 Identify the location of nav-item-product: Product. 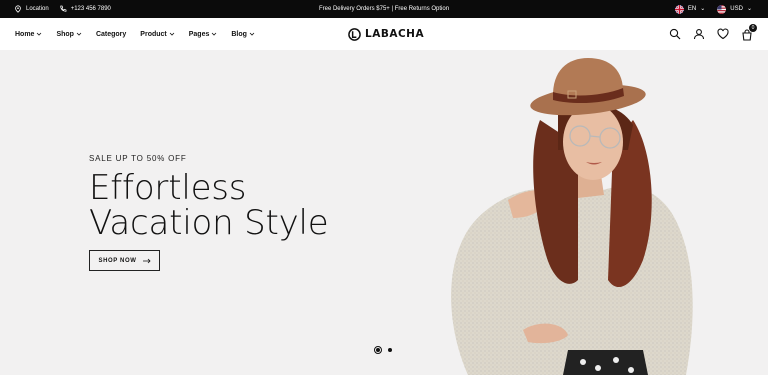
(157, 34).